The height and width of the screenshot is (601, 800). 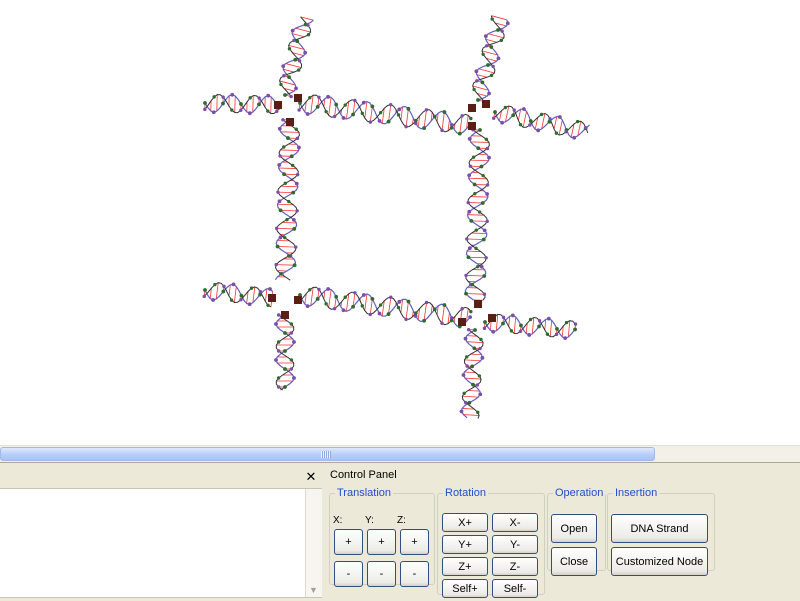 I want to click on rotate-self-plus-button: Self+, so click(x=465, y=588).